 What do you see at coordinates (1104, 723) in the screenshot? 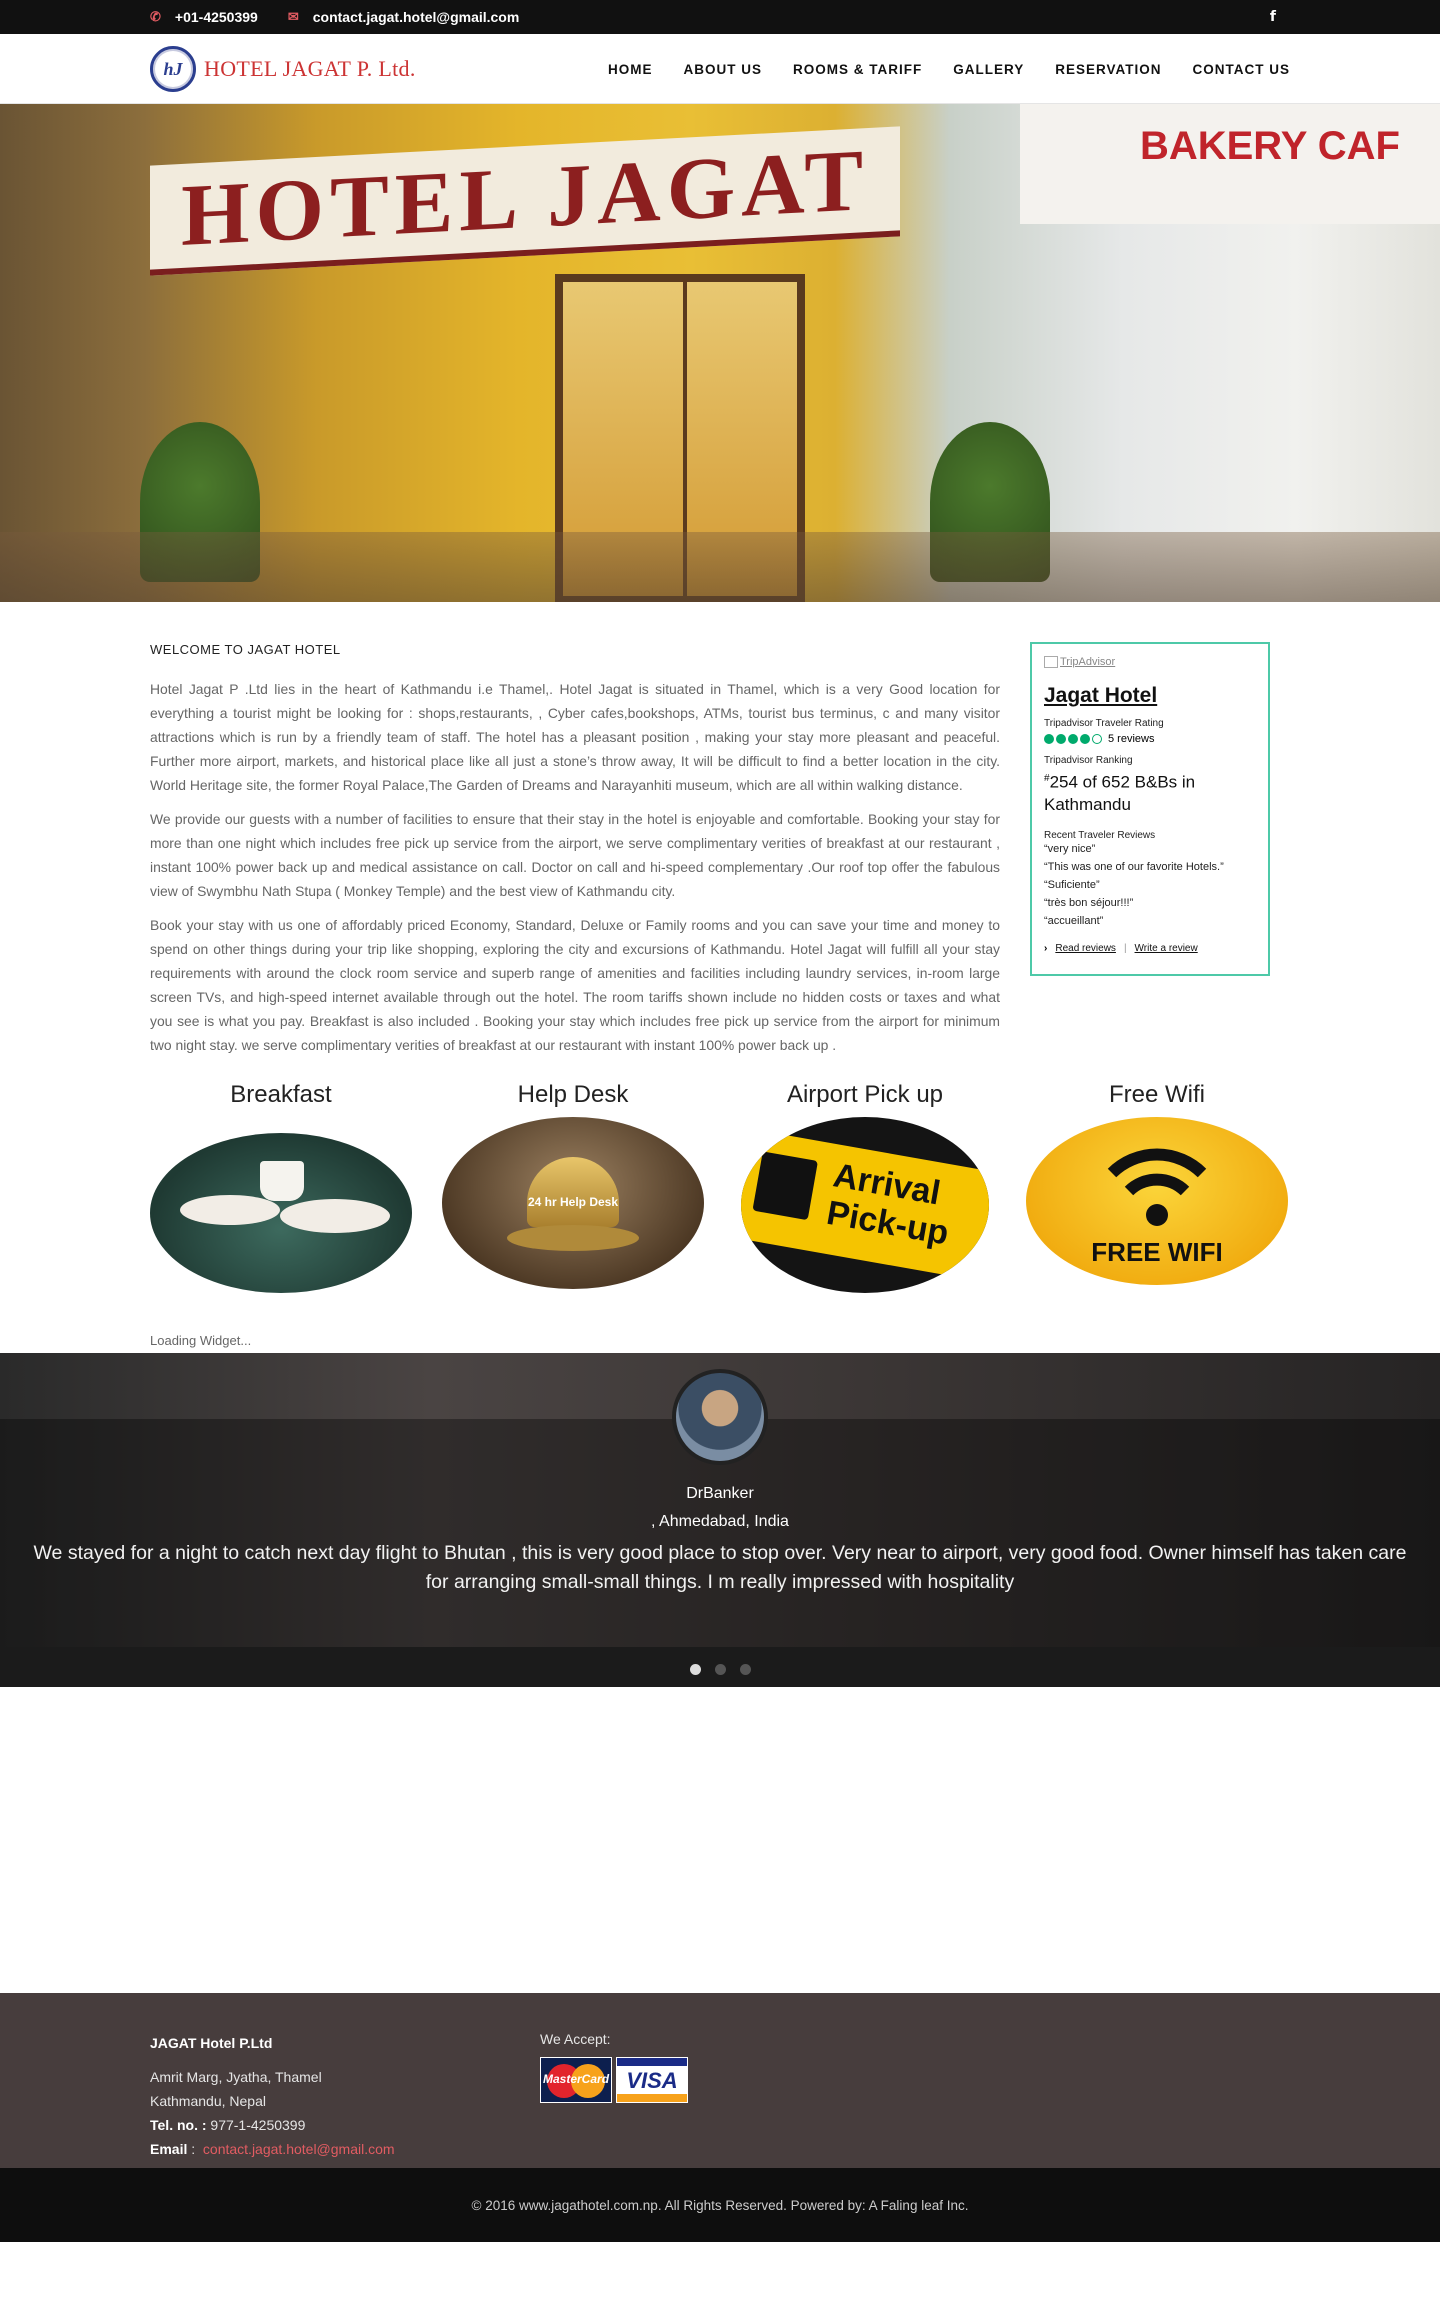
I see `tripadvisor-rating-label: Tripadvisor Traveler Rating` at bounding box center [1104, 723].